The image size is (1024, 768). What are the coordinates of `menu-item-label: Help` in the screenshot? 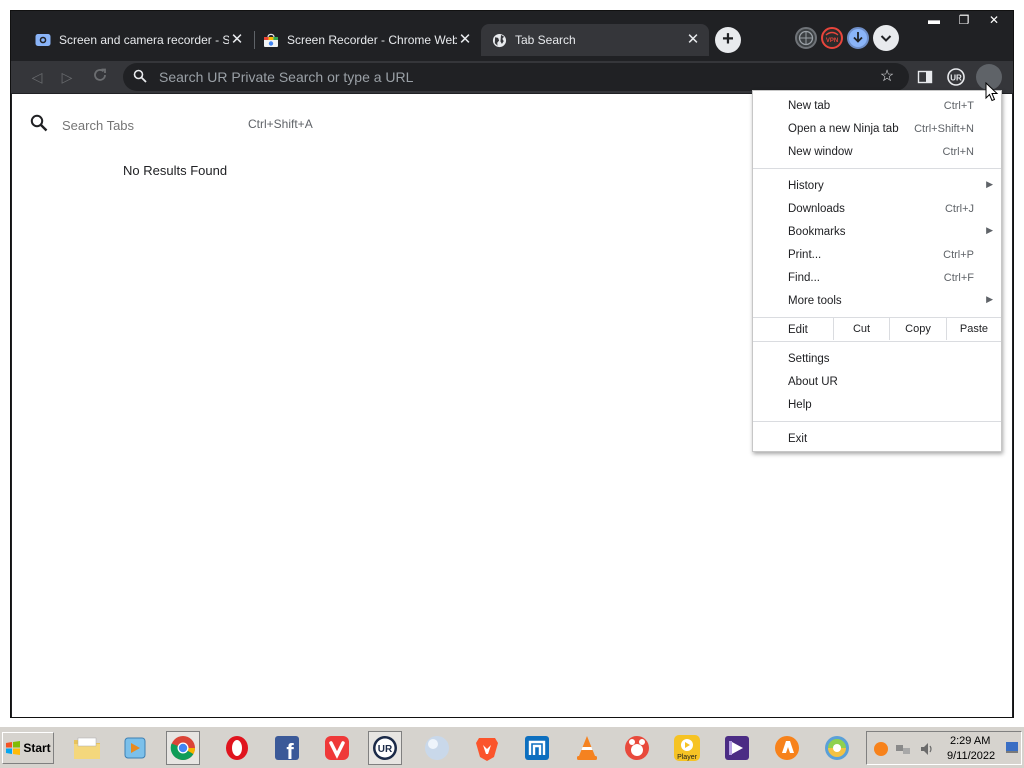 It's located at (800, 405).